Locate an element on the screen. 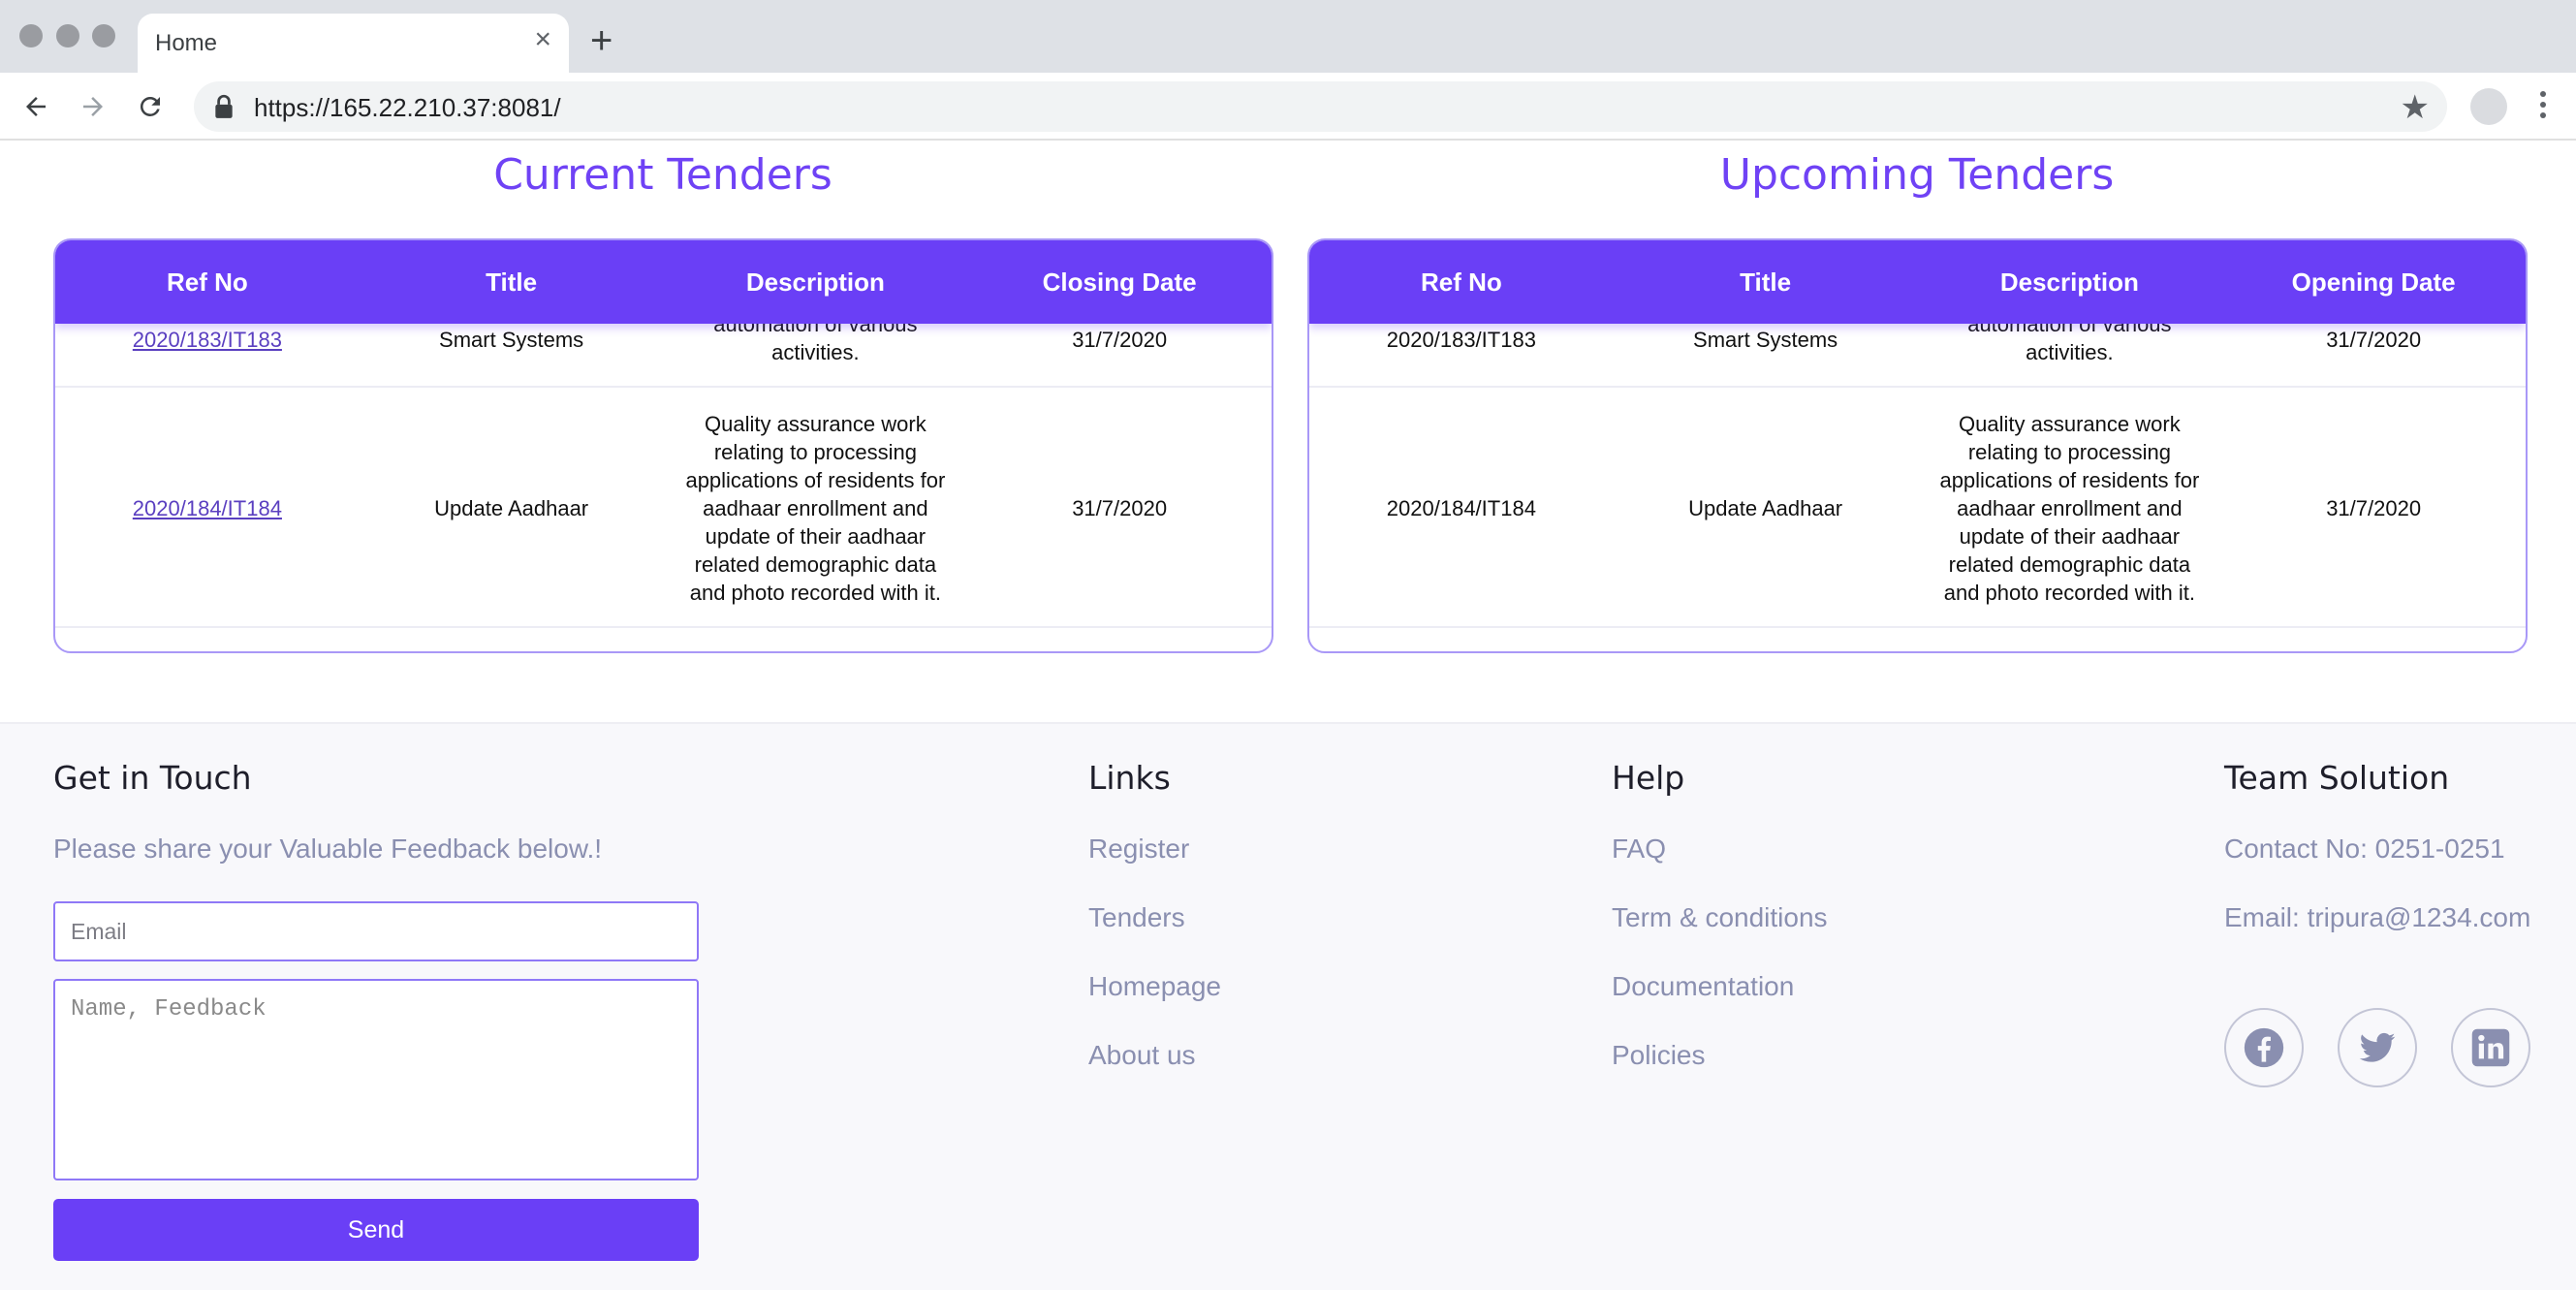 This screenshot has width=2576, height=1290. facebook-button is located at coordinates (2264, 1047).